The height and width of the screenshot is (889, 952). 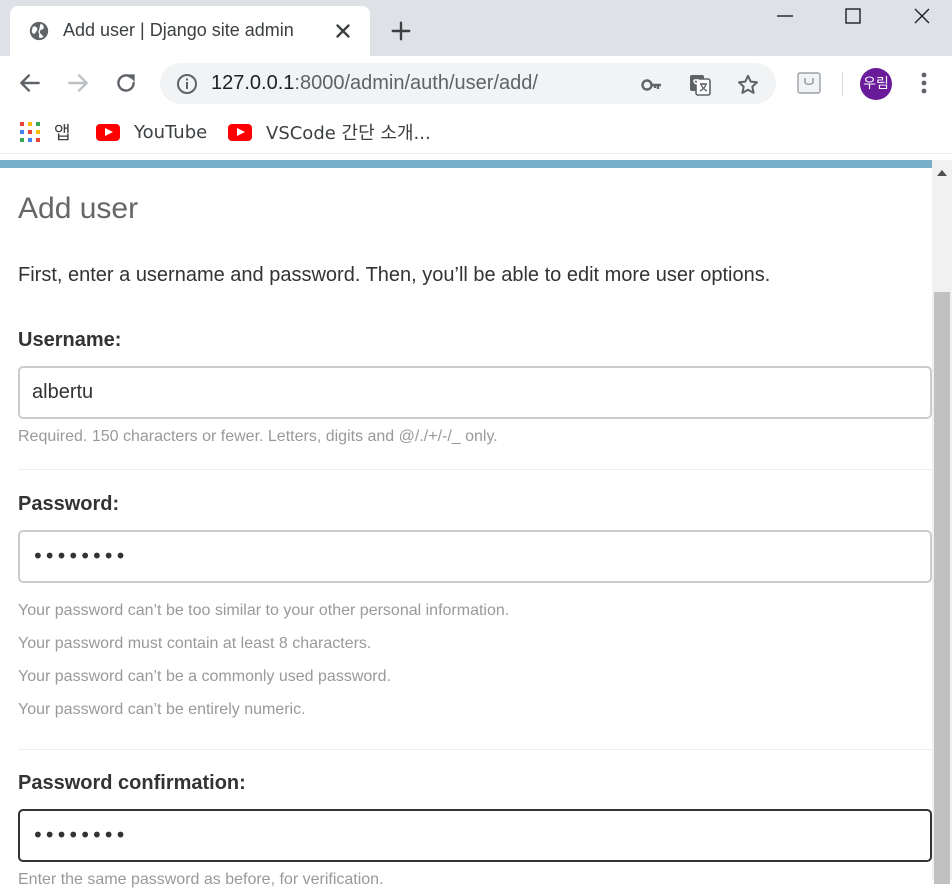 What do you see at coordinates (652, 85) in the screenshot?
I see `key-icon` at bounding box center [652, 85].